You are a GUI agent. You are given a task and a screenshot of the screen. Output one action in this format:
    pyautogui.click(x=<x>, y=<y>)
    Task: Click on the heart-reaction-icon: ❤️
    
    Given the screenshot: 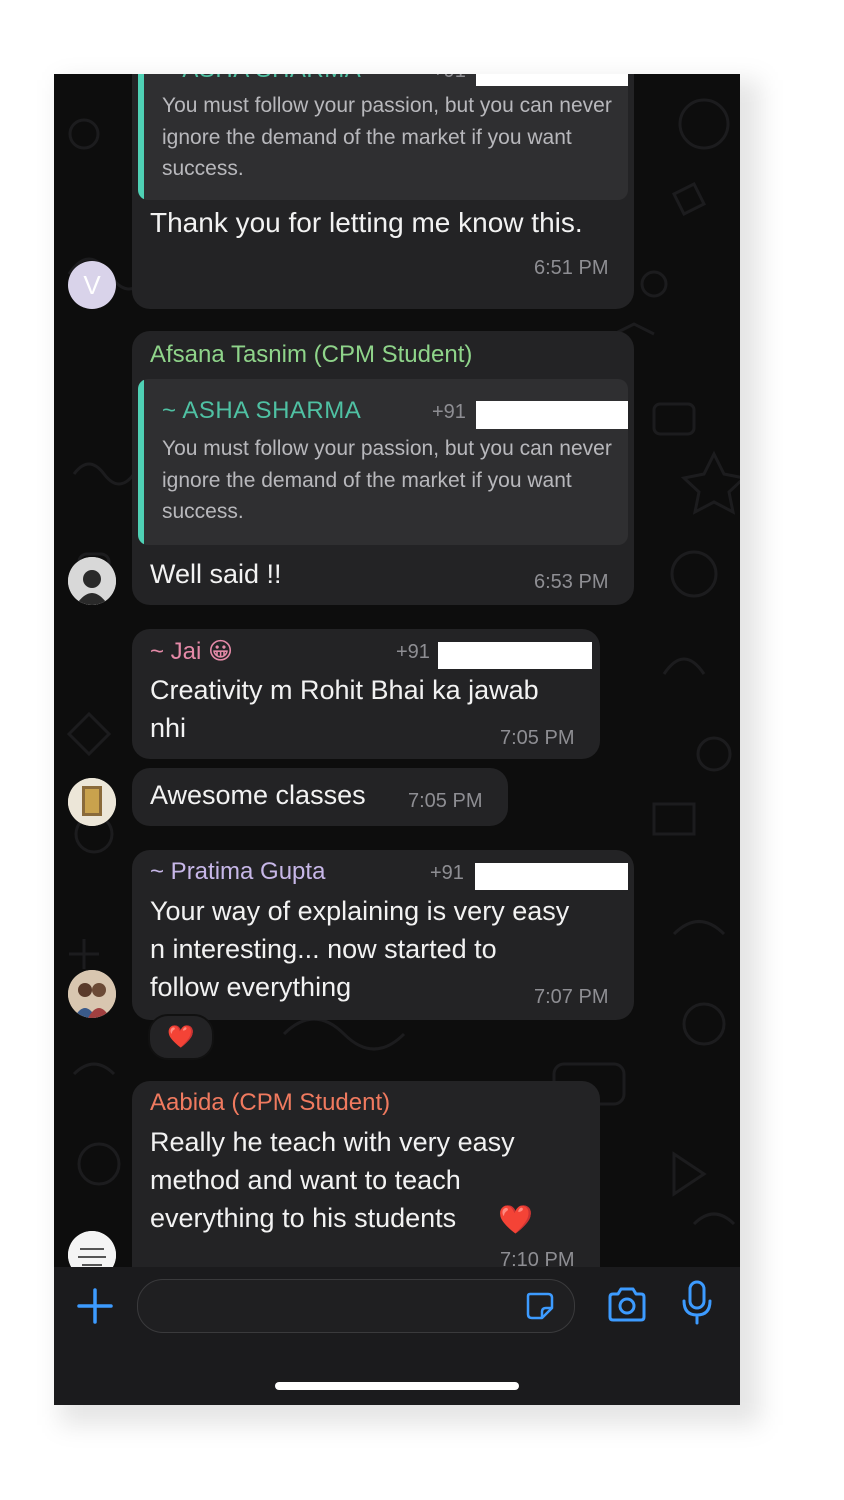 What is the action you would take?
    pyautogui.click(x=181, y=1036)
    